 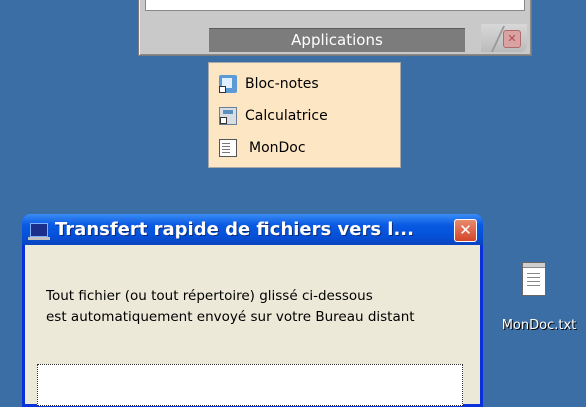 I want to click on menu-item-bloc-notes: Bloc-notes, so click(x=304, y=84).